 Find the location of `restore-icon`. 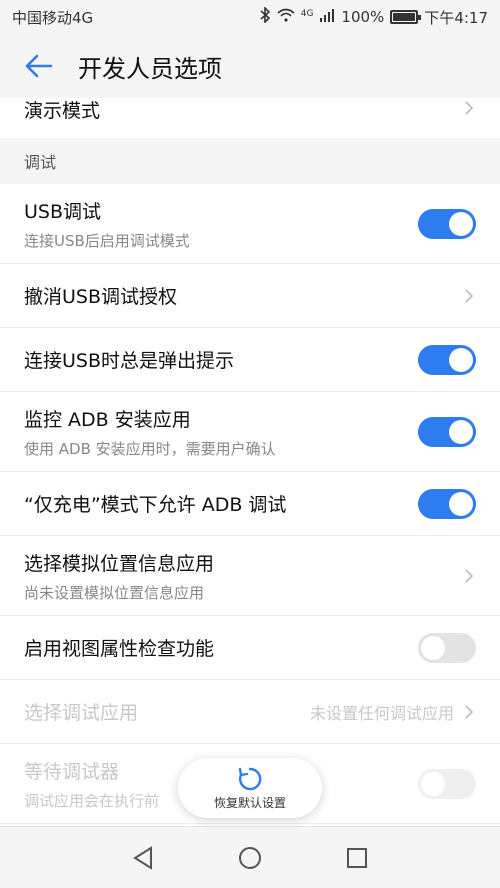

restore-icon is located at coordinates (250, 779).